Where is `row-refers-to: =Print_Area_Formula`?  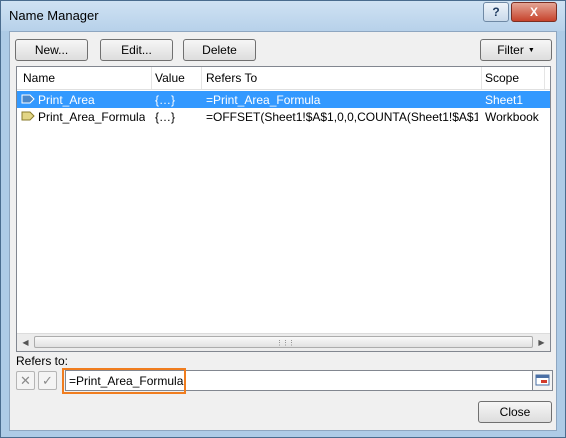 row-refers-to: =Print_Area_Formula is located at coordinates (263, 100).